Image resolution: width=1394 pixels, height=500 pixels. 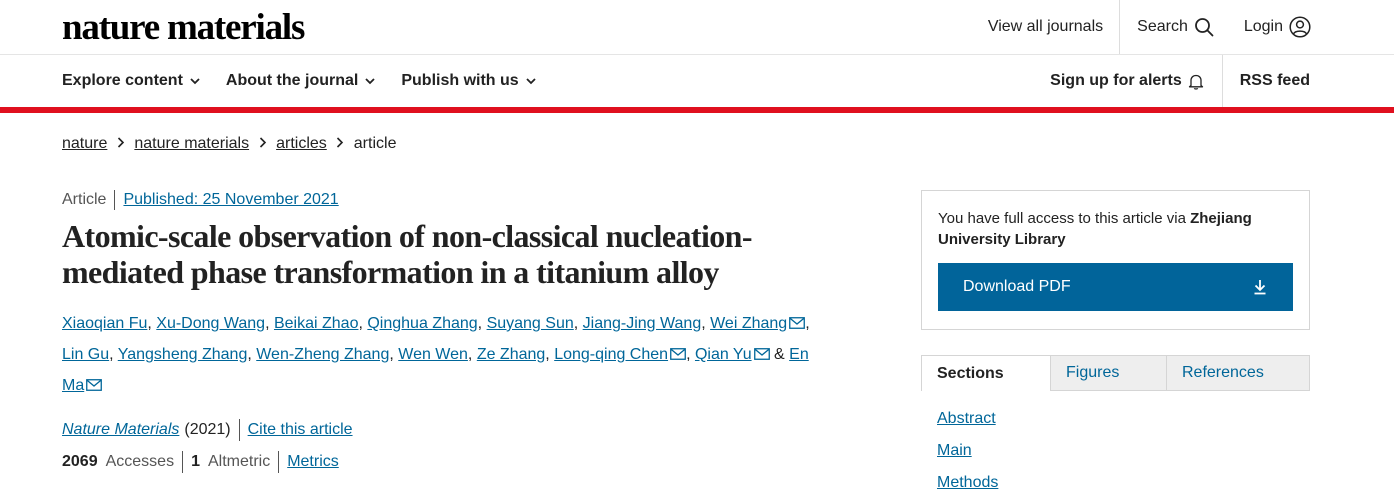 What do you see at coordinates (642, 323) in the screenshot?
I see `author-link: Jiang-Jing Wang` at bounding box center [642, 323].